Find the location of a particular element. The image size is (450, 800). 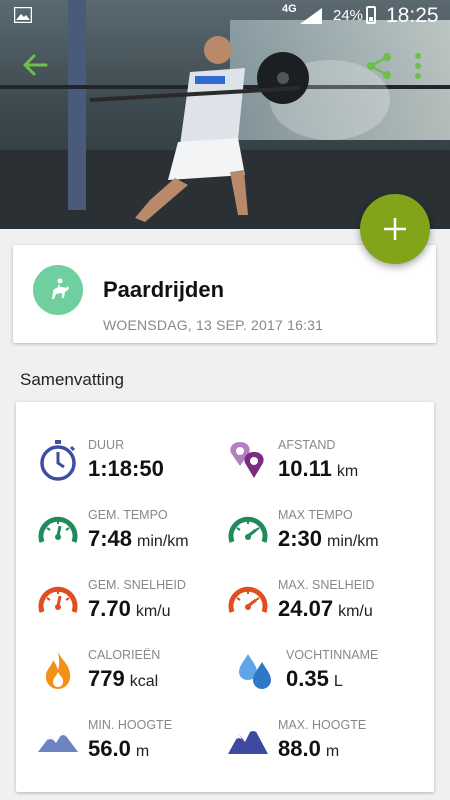

stat-value: 88.0 m is located at coordinates (309, 748).